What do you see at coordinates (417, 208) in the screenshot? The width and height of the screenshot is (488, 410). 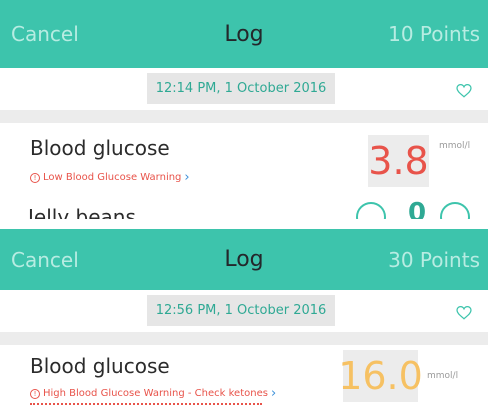 I see `stepper-value: 0` at bounding box center [417, 208].